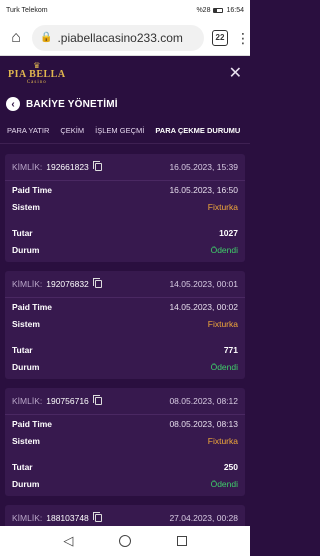 This screenshot has height=556, width=320. I want to click on tab-para-cekme-durumu: PARA ÇEKME DURUMU, so click(197, 130).